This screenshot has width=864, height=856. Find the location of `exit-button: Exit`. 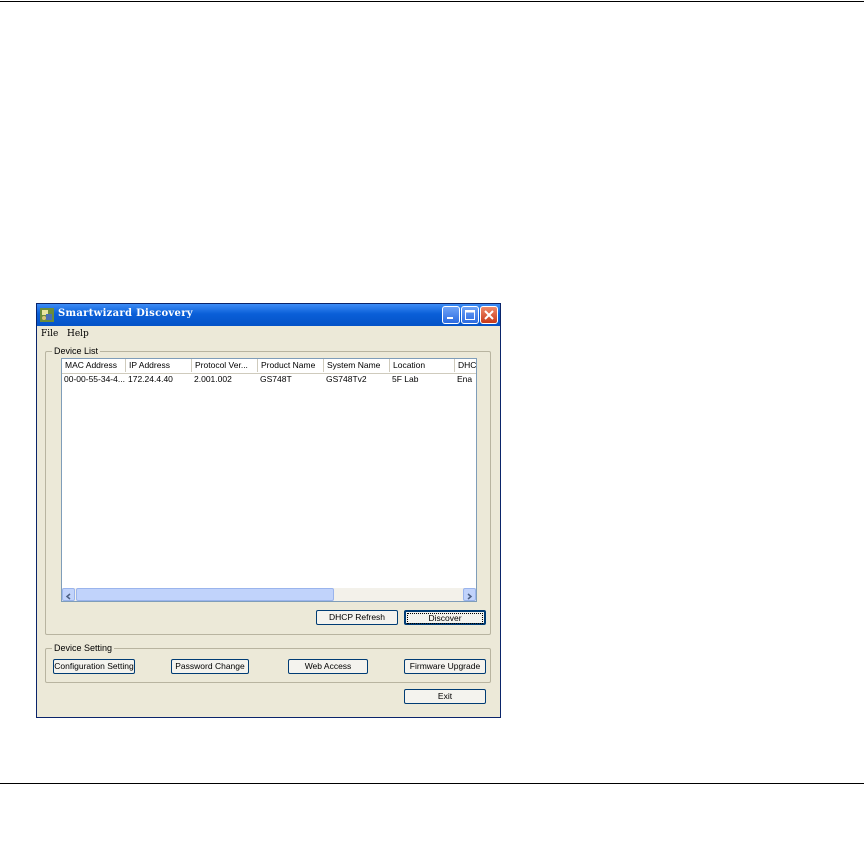

exit-button: Exit is located at coordinates (445, 696).